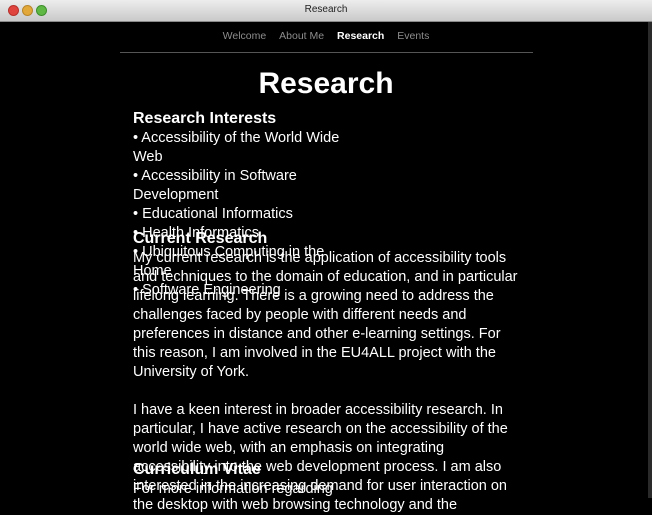 The image size is (652, 515). Describe the element at coordinates (245, 36) in the screenshot. I see `nav-welcome: Welcome` at that location.